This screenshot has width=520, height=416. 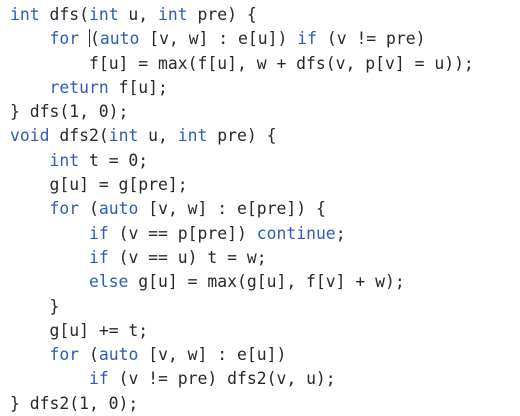 What do you see at coordinates (340, 233) in the screenshot?
I see `code-text: ;` at bounding box center [340, 233].